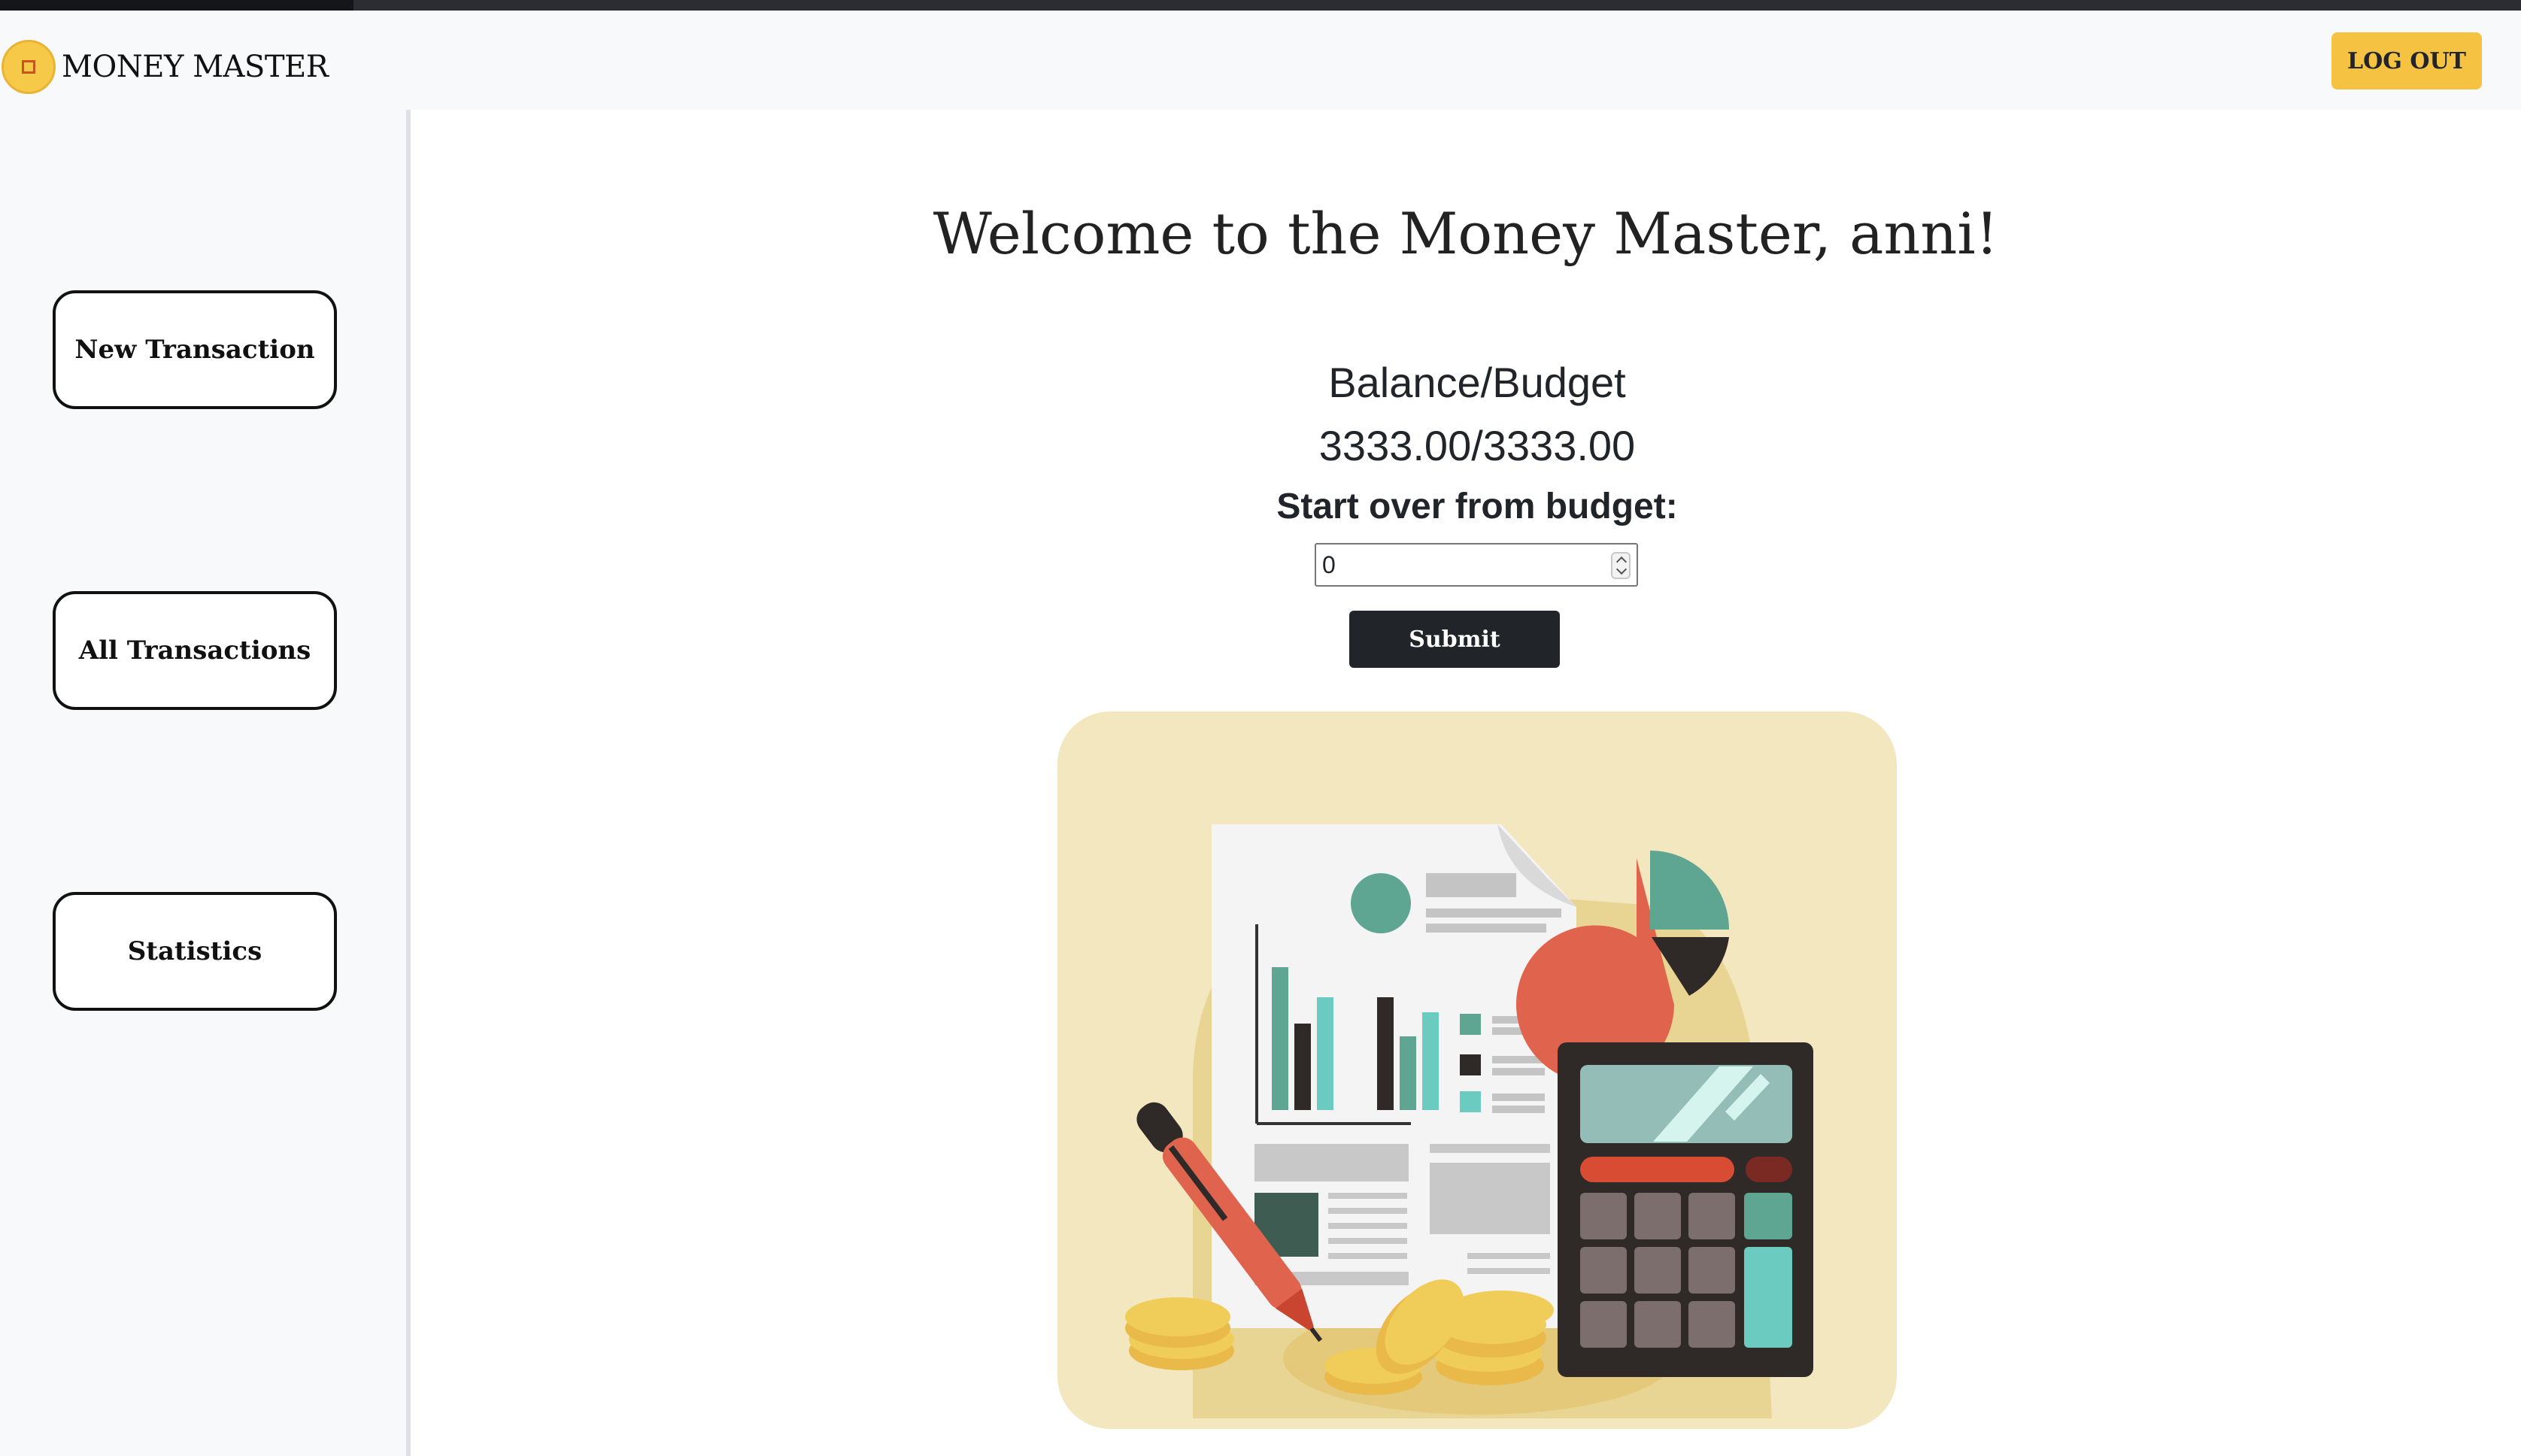 This screenshot has height=1456, width=2521. I want to click on budget-input-value: 0, so click(1329, 564).